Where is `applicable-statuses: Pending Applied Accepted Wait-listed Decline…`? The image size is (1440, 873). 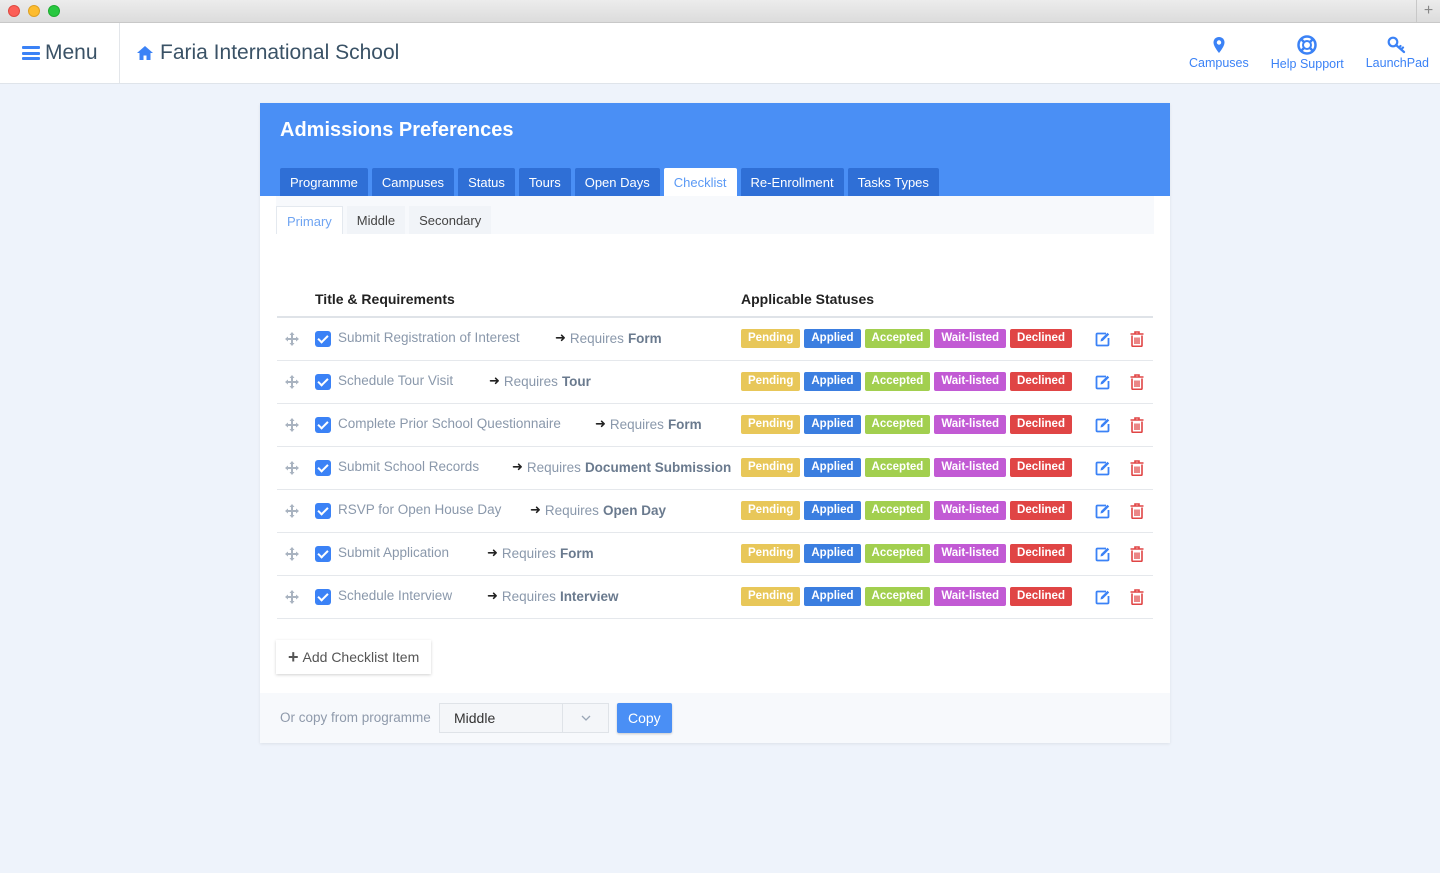
applicable-statuses: Pending Applied Accepted Wait-listed Decline… is located at coordinates (908, 553).